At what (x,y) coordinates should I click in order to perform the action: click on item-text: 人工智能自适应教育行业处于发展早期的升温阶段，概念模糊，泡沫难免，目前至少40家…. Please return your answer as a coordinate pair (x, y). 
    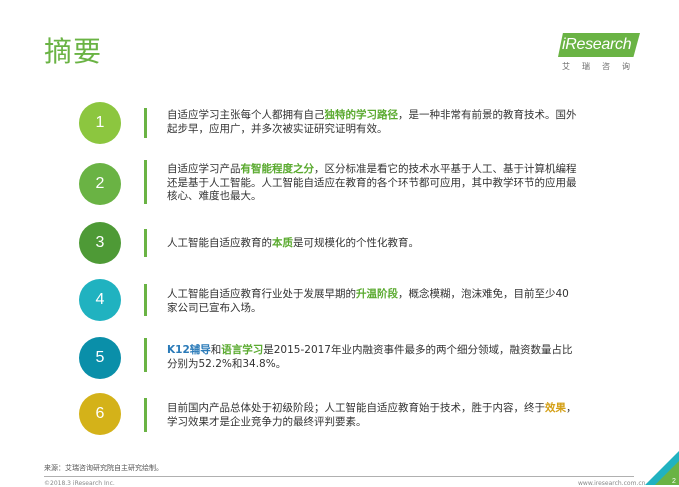
    Looking at the image, I should click on (368, 301).